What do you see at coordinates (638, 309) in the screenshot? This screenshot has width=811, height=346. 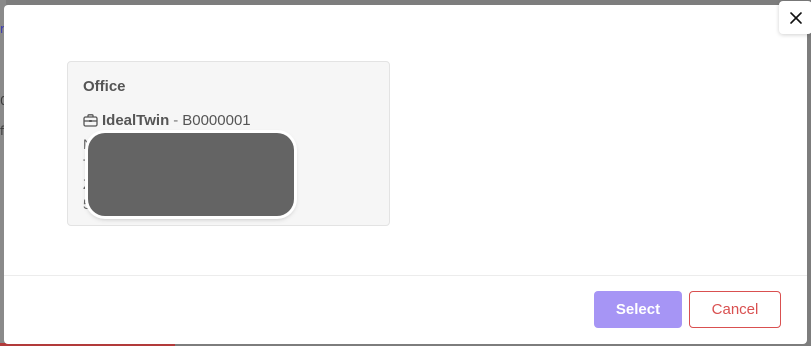 I see `select-button: Select` at bounding box center [638, 309].